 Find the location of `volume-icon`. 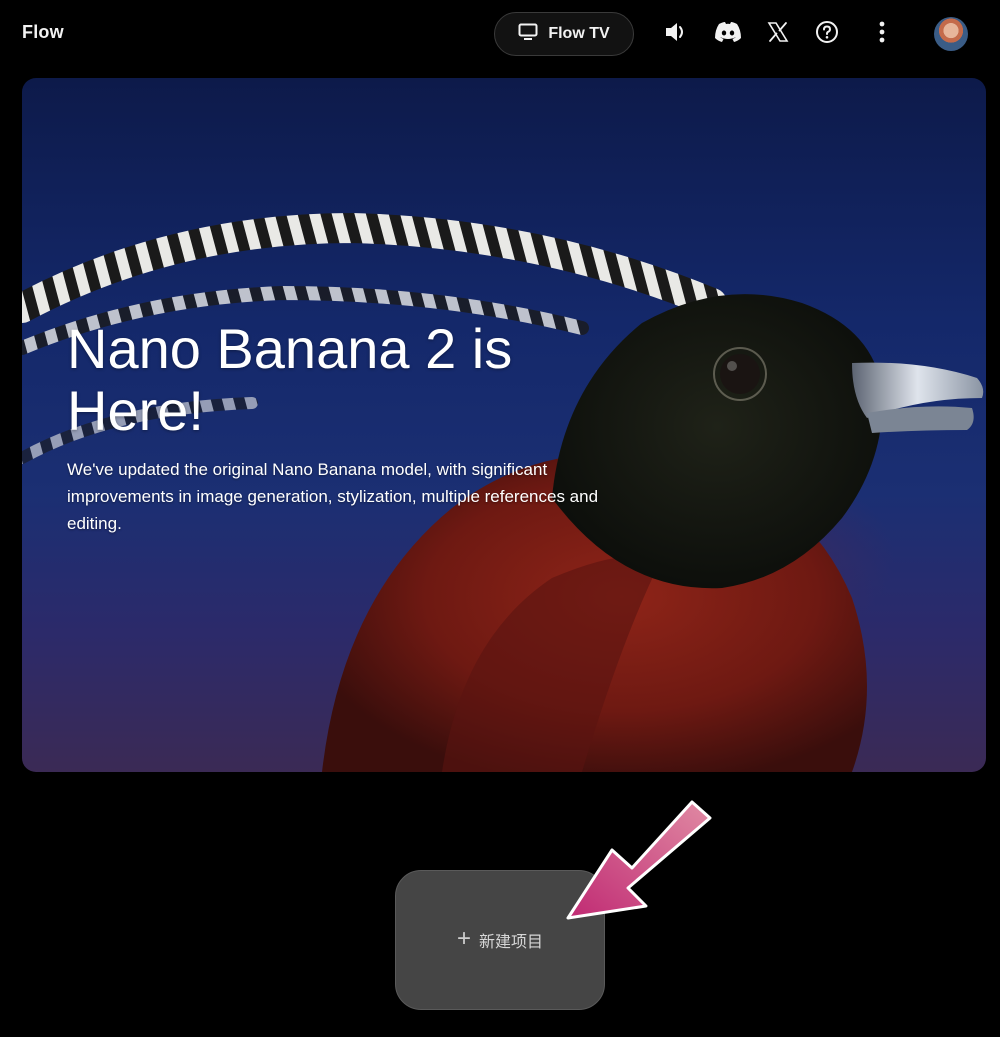

volume-icon is located at coordinates (676, 34).